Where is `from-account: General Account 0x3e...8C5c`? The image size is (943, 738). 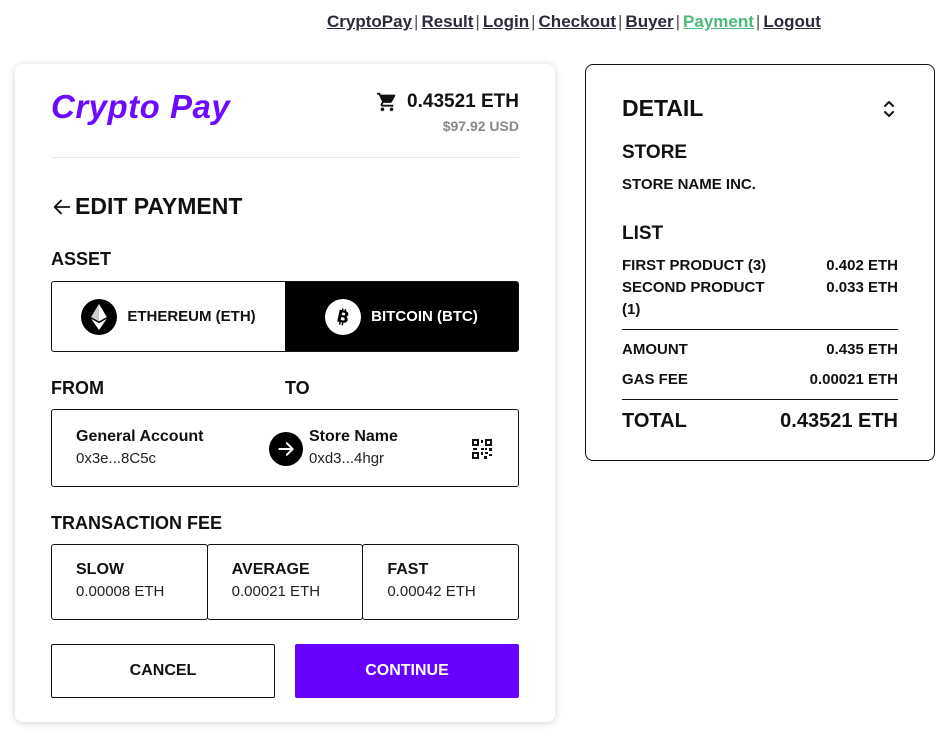 from-account: General Account 0x3e...8C5c is located at coordinates (168, 448).